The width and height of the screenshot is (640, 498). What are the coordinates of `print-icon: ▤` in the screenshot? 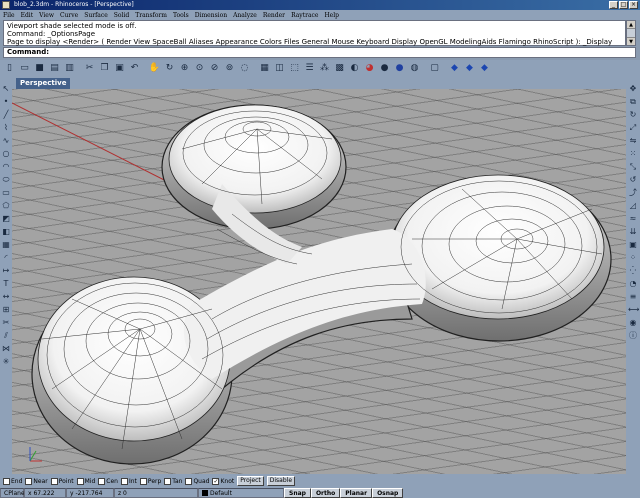 It's located at (54, 68).